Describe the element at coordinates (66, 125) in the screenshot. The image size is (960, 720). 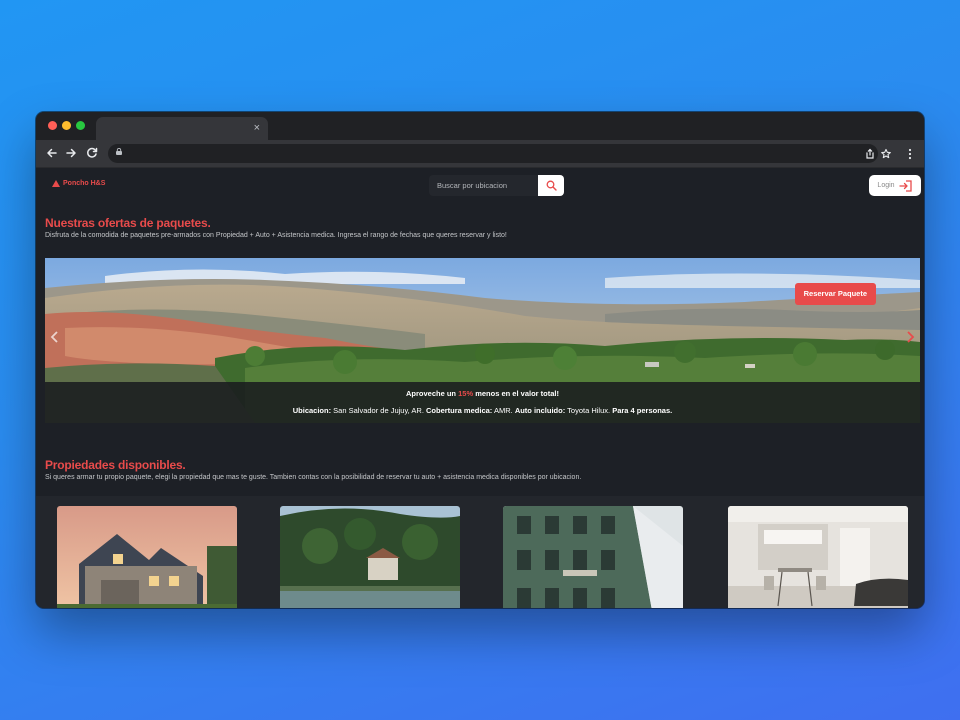
I see `minimize-window-button` at that location.